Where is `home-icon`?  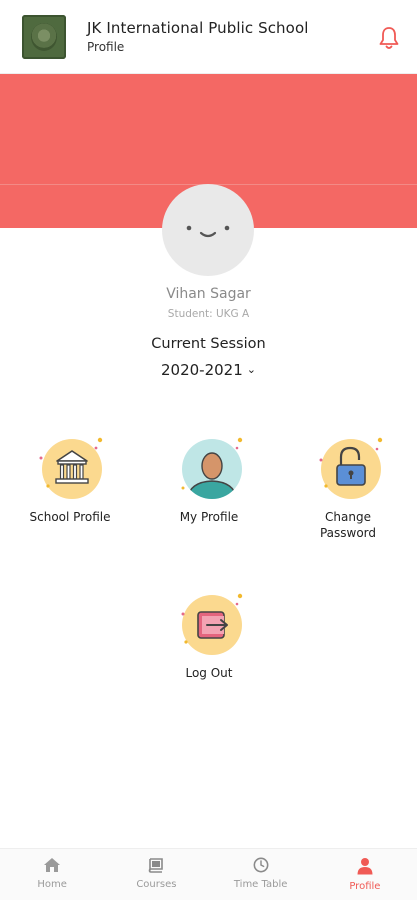 home-icon is located at coordinates (52, 865).